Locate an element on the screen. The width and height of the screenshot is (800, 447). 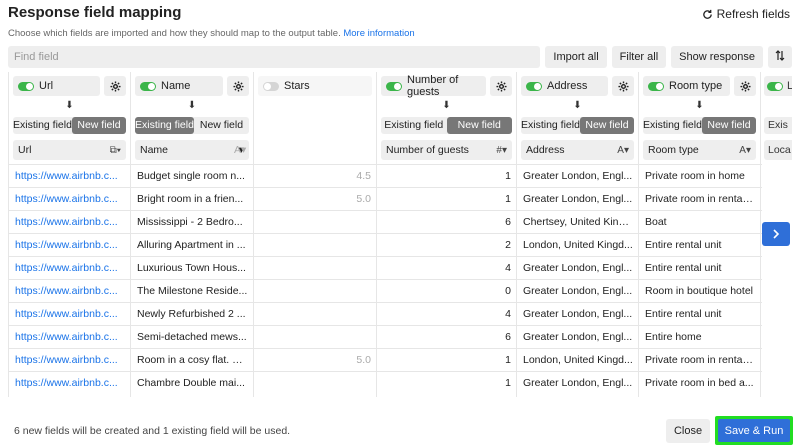
filter-all-button: Filter all is located at coordinates (639, 57).